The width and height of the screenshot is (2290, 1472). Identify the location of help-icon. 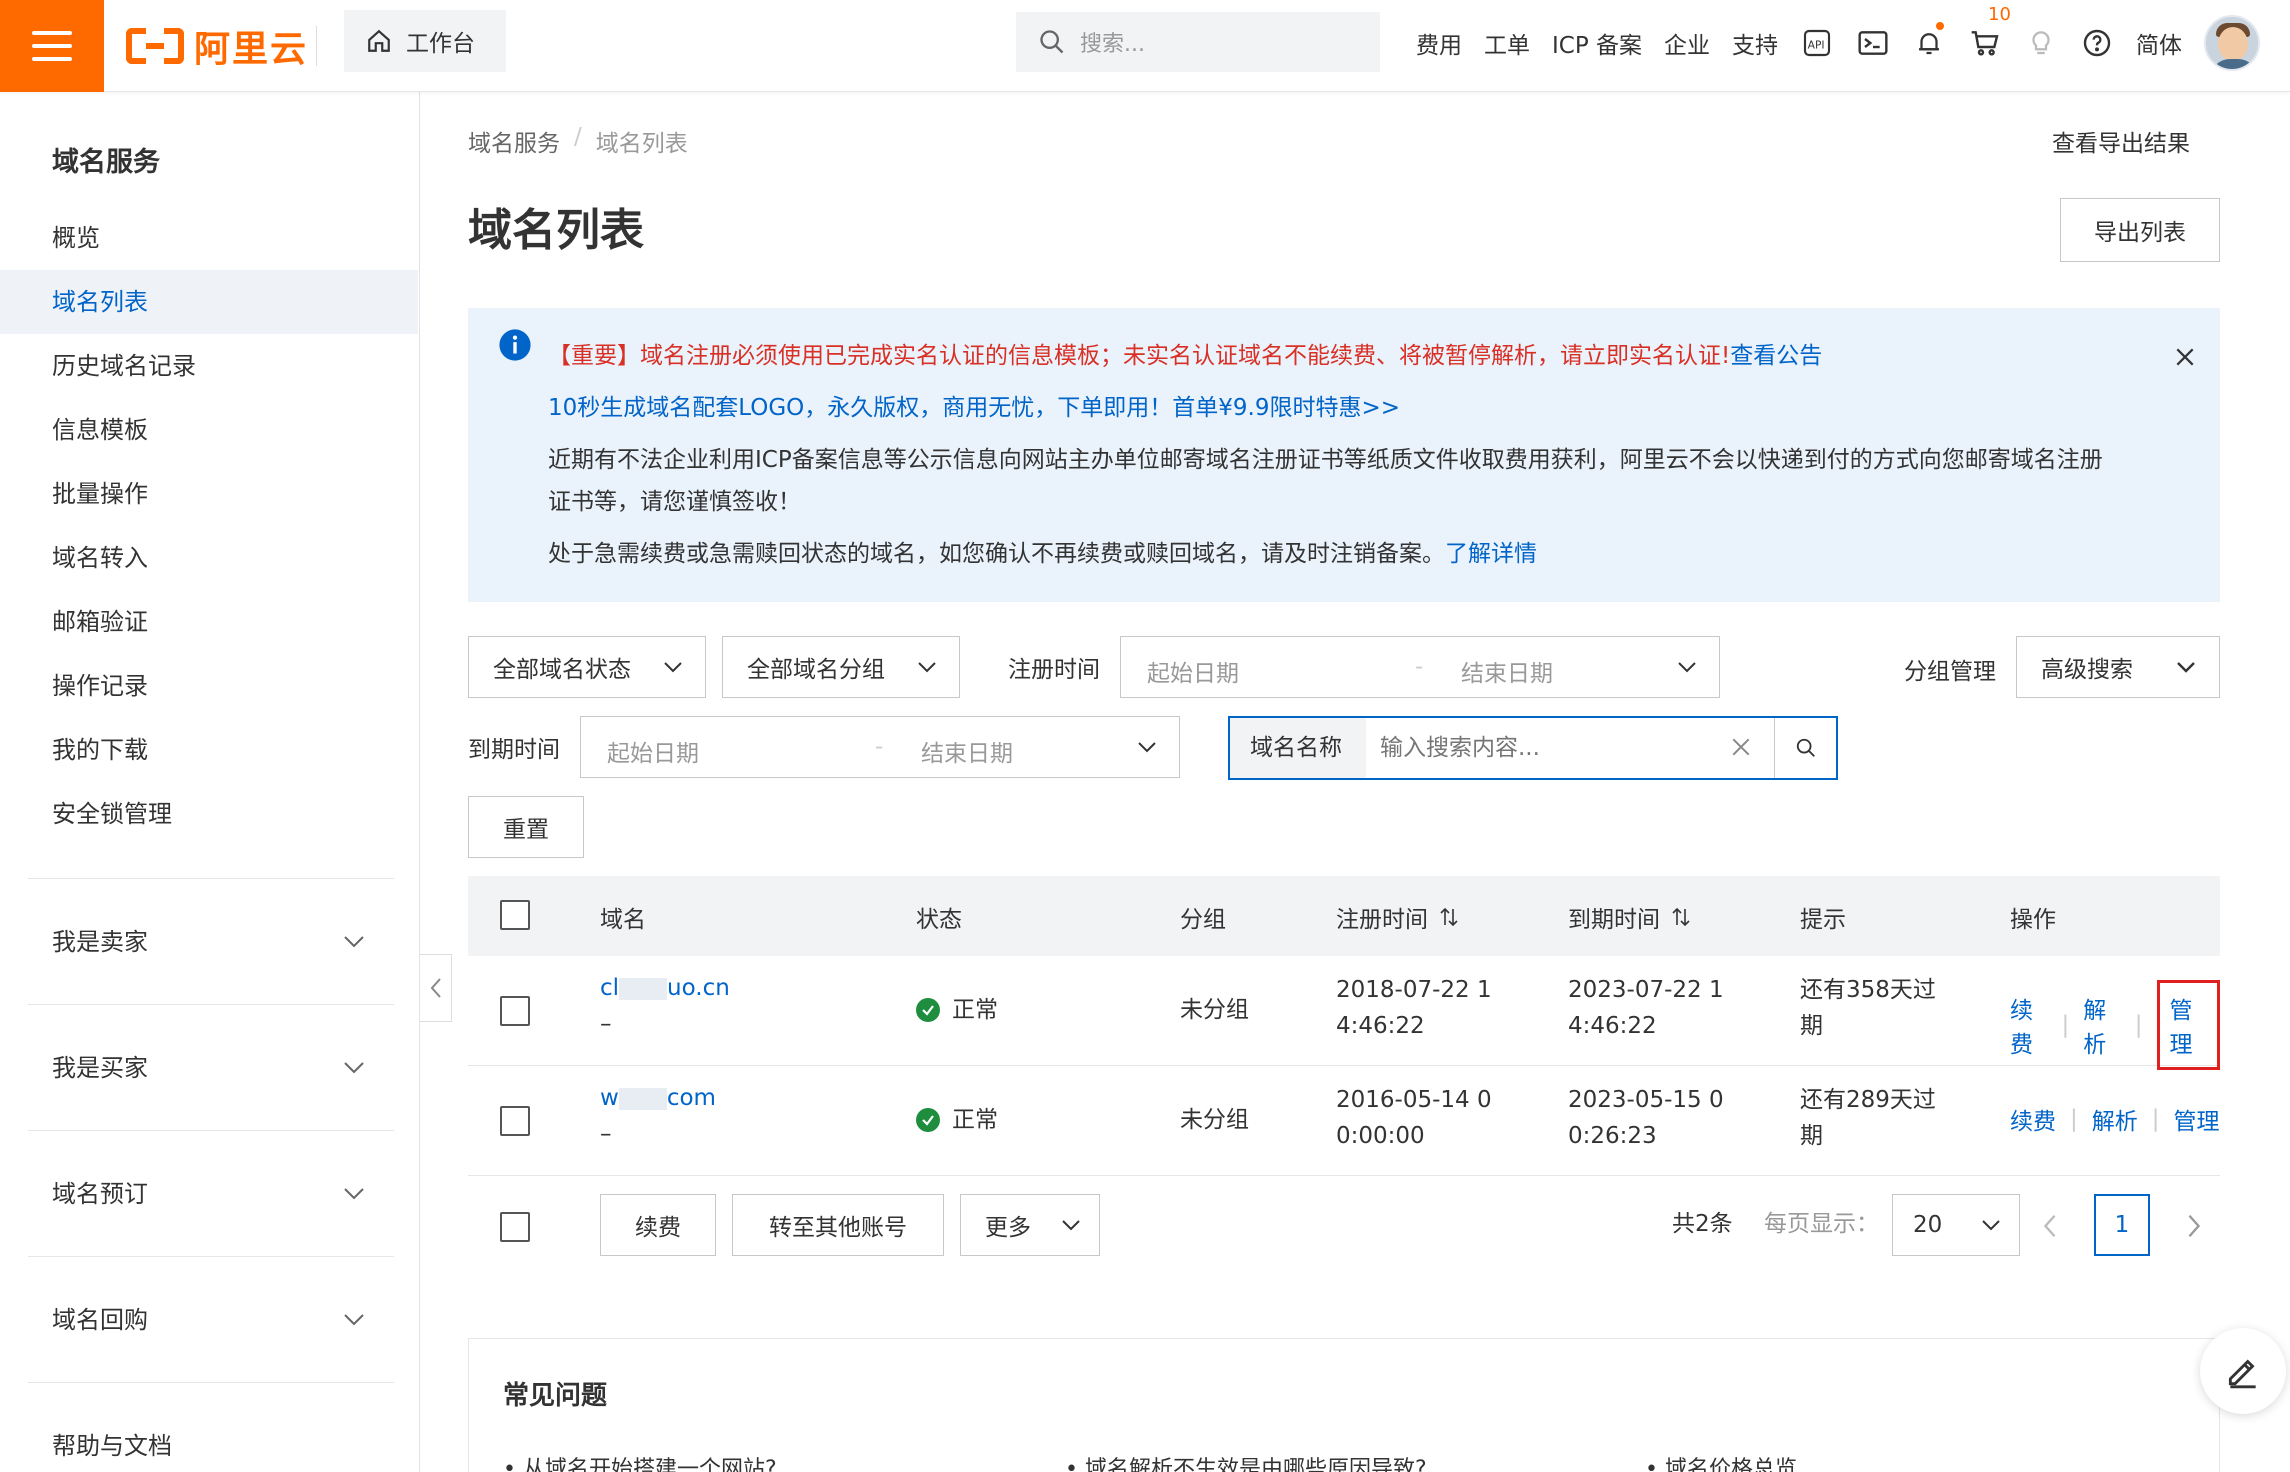
(2097, 43).